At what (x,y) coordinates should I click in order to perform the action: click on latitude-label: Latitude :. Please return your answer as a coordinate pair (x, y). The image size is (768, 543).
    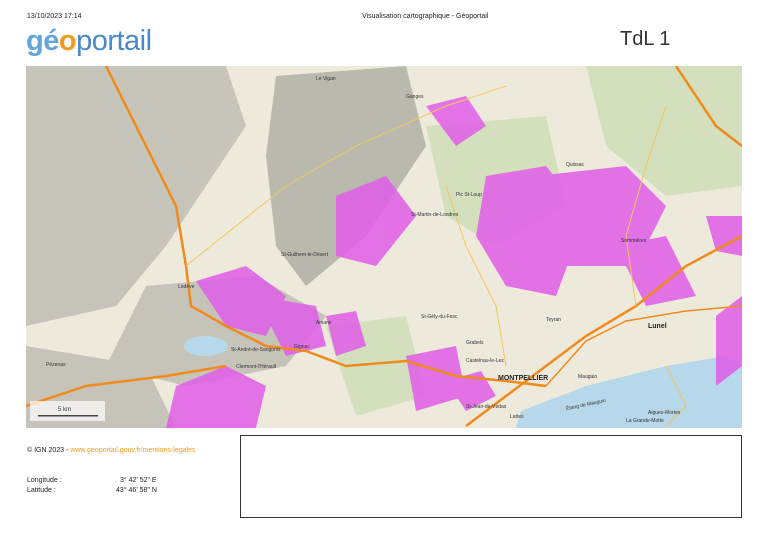
    Looking at the image, I should click on (41, 490).